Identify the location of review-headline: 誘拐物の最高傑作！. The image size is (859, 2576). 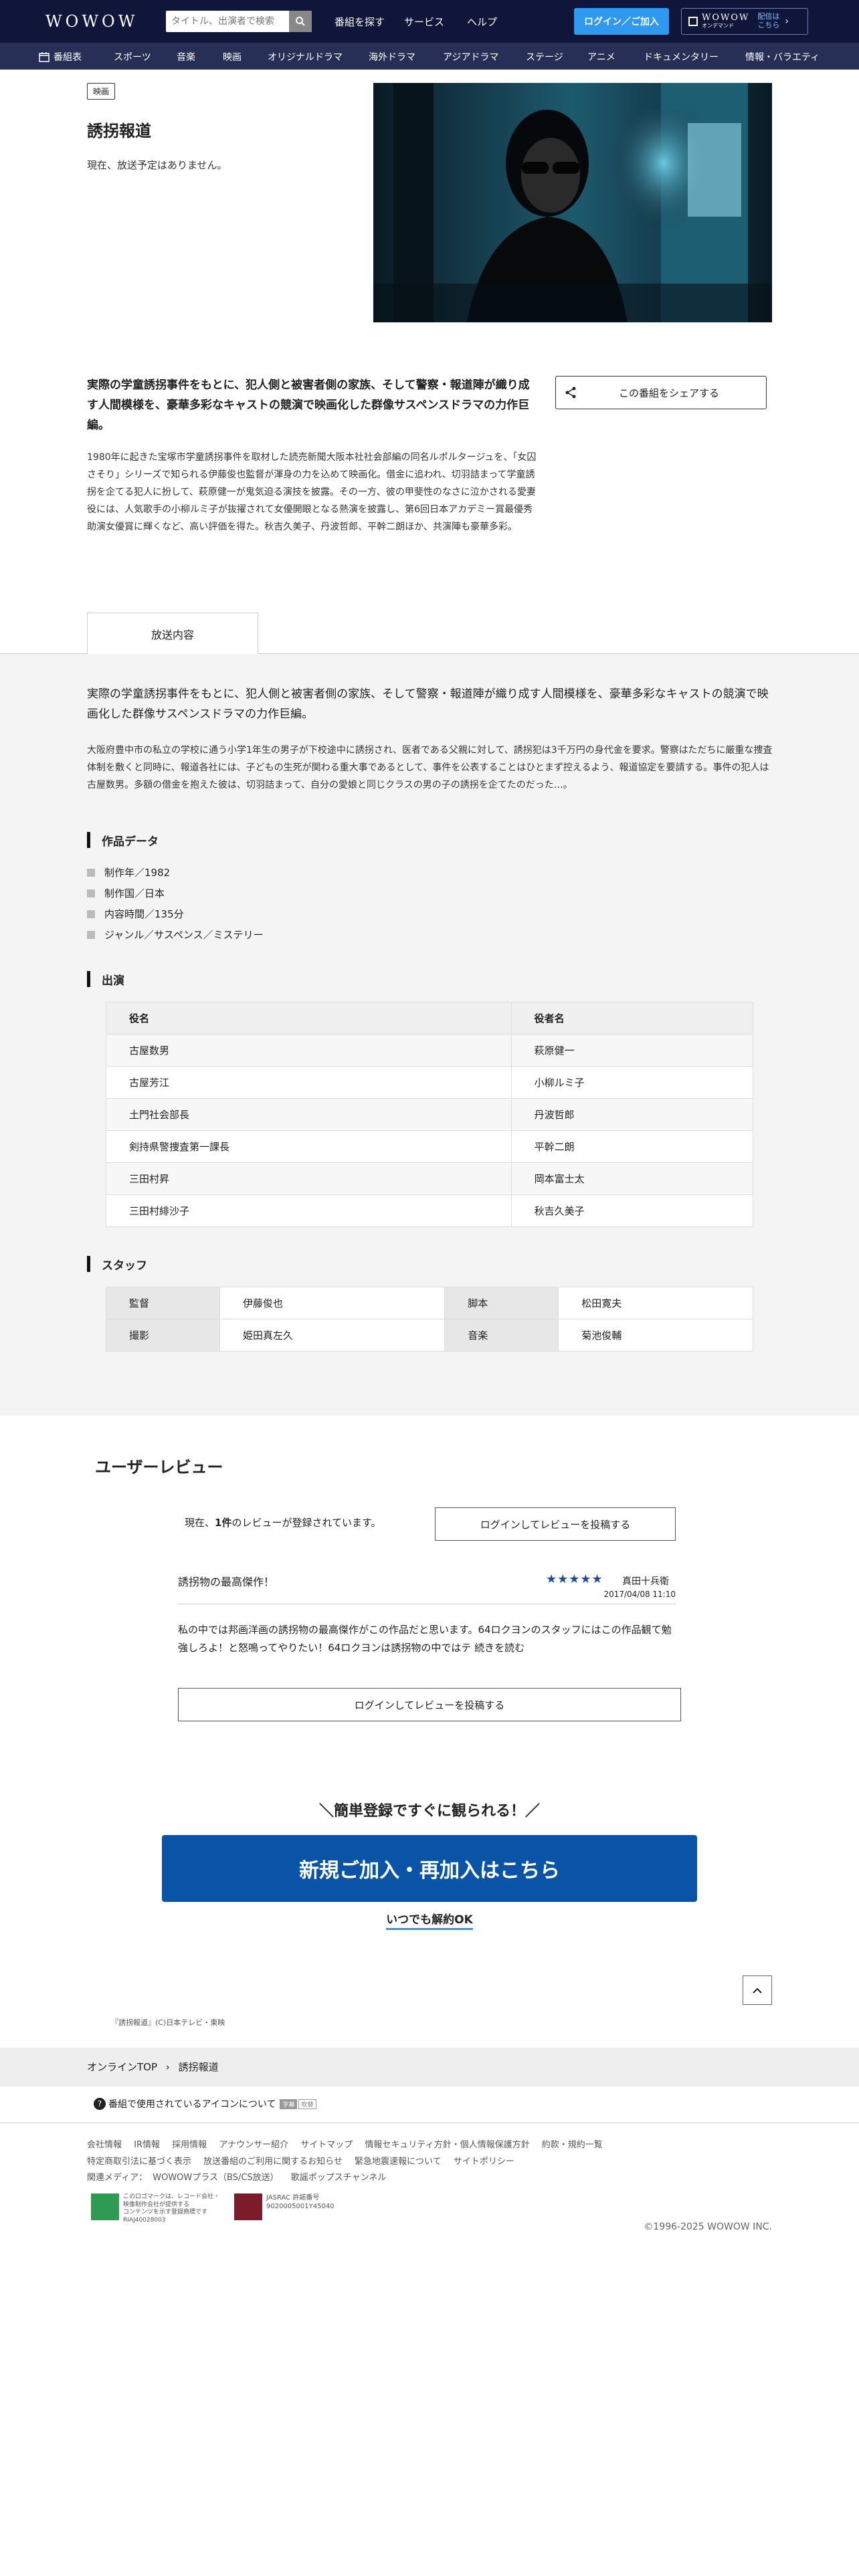
(226, 1582).